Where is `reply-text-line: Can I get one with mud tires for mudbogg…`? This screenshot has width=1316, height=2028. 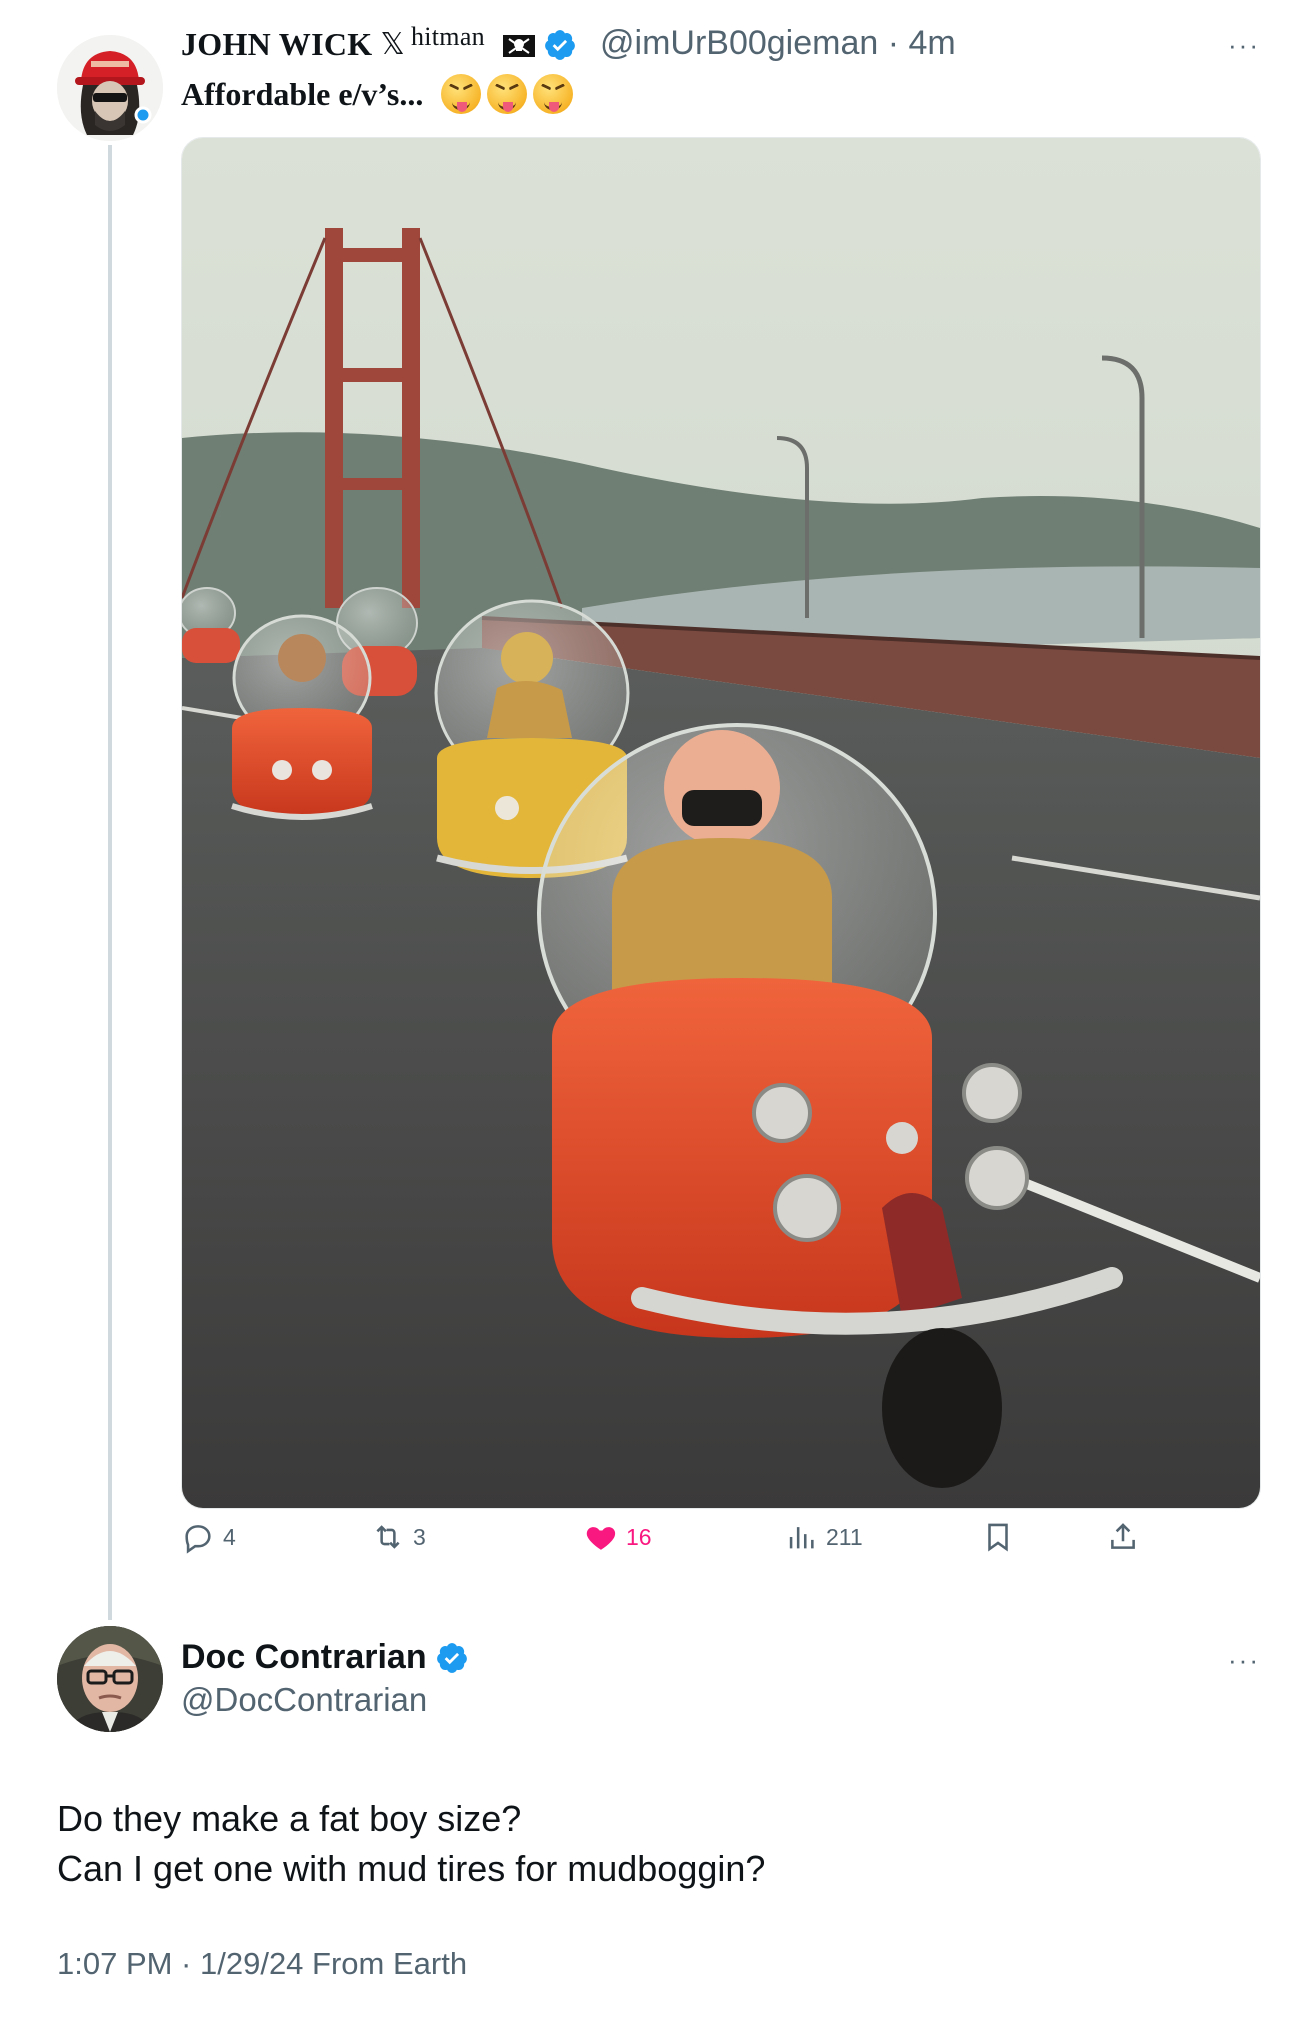
reply-text-line: Can I get one with mud tires for mudbogg… is located at coordinates (411, 1868).